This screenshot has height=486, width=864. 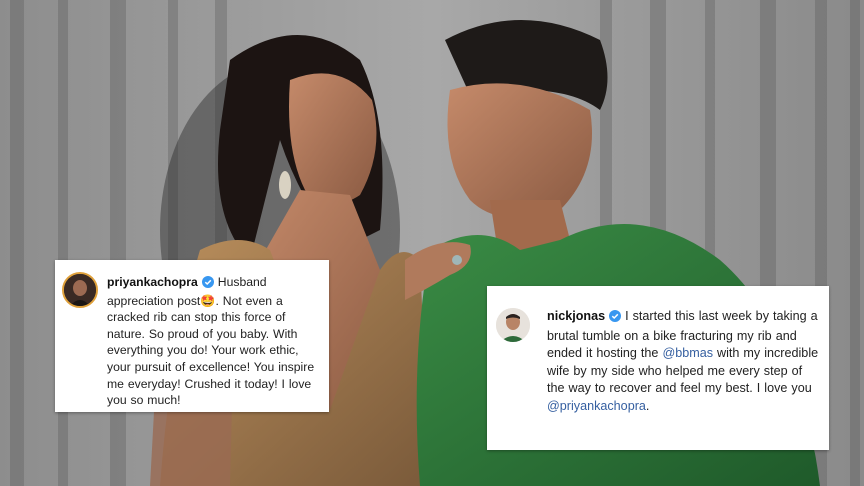 What do you see at coordinates (687, 353) in the screenshot?
I see `mention-bbmas-link: @bbmas` at bounding box center [687, 353].